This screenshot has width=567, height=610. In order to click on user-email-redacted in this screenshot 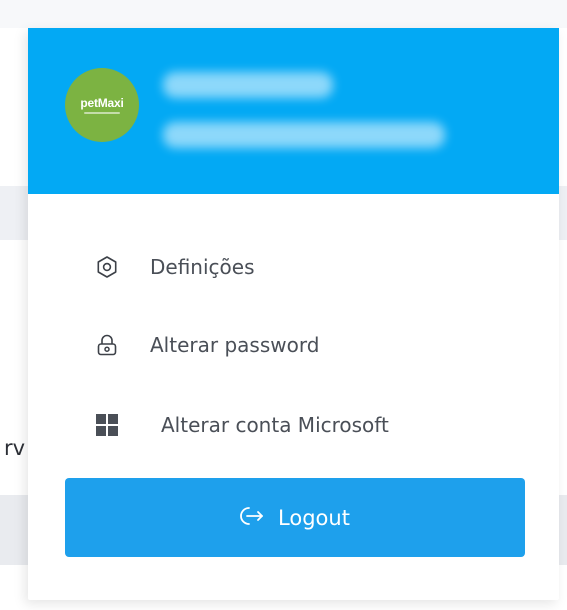, I will do `click(304, 135)`.